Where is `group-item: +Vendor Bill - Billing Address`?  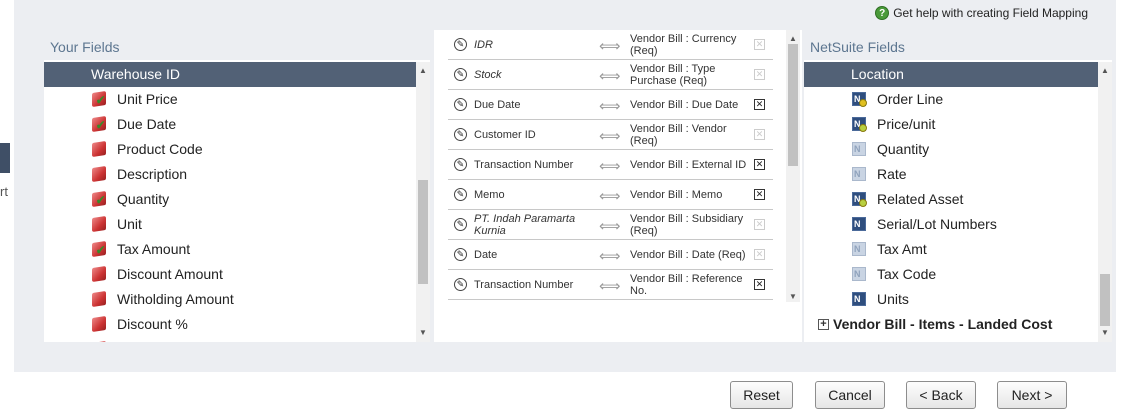
group-item: +Vendor Bill - Billing Address is located at coordinates (951, 339).